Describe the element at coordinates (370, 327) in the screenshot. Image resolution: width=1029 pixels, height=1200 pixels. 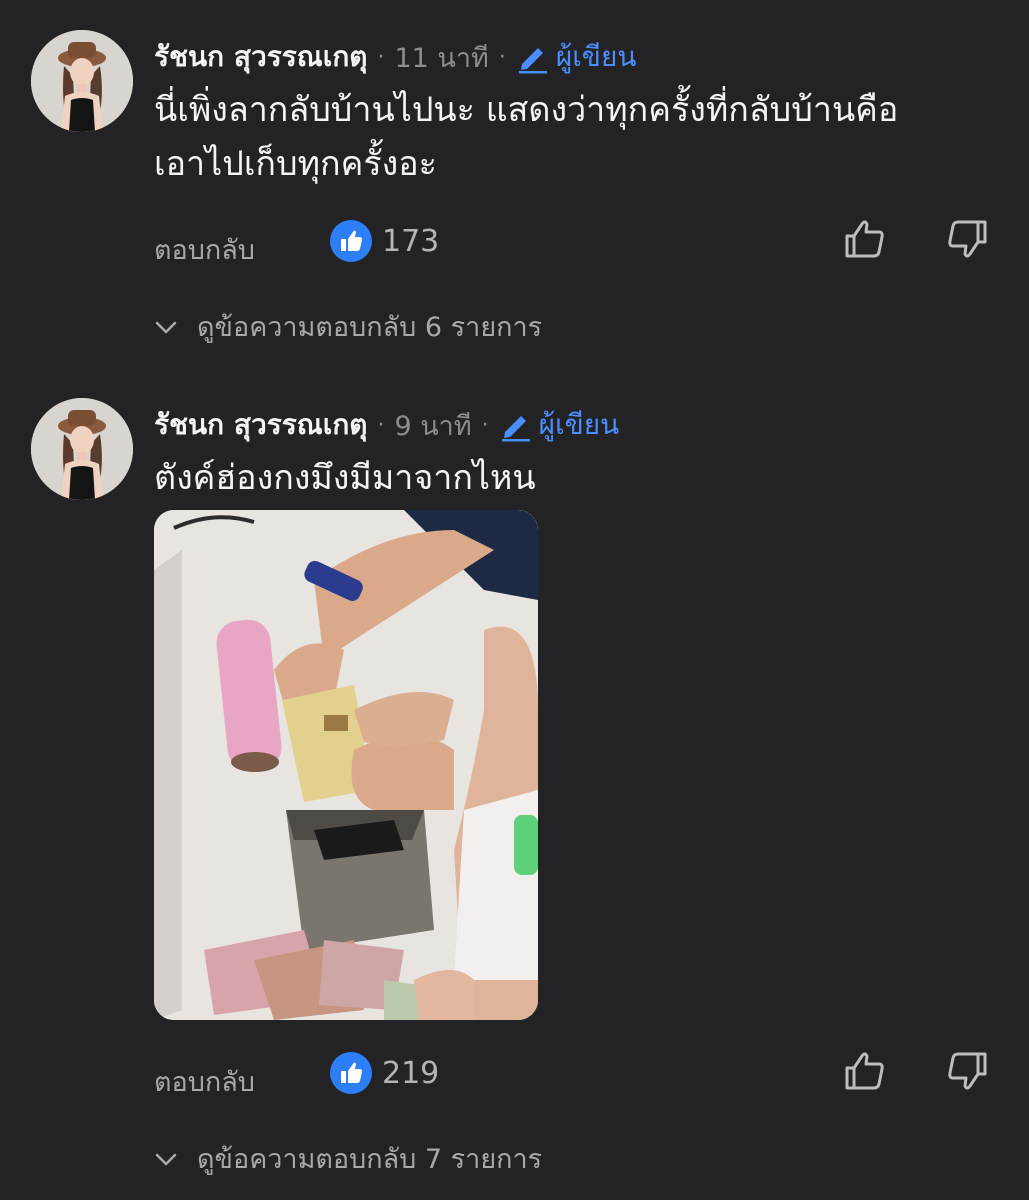
I see `view-replies-label: ดูข้อความตอบกลับ 6 รายการ` at that location.